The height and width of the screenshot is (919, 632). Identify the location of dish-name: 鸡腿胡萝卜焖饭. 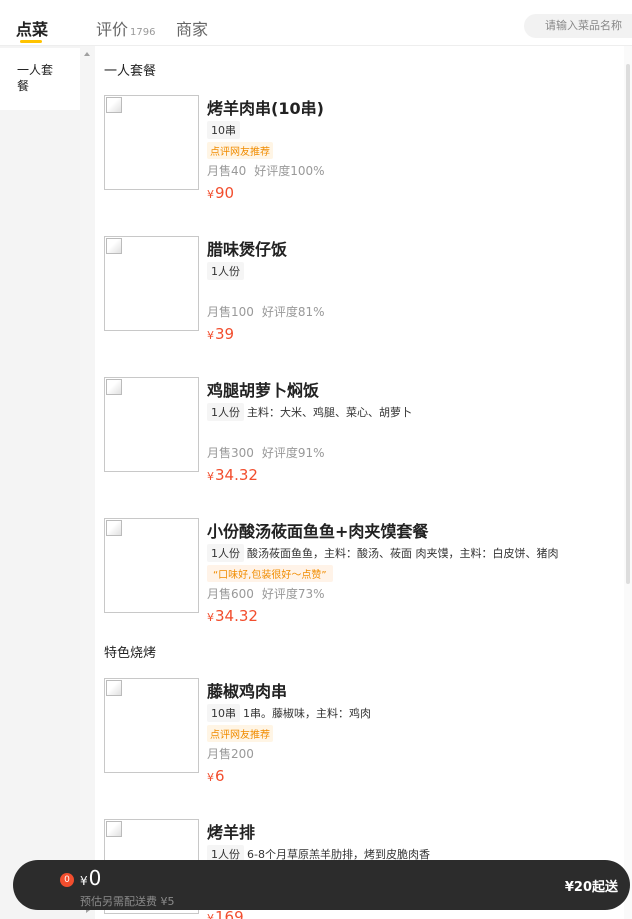
(263, 390).